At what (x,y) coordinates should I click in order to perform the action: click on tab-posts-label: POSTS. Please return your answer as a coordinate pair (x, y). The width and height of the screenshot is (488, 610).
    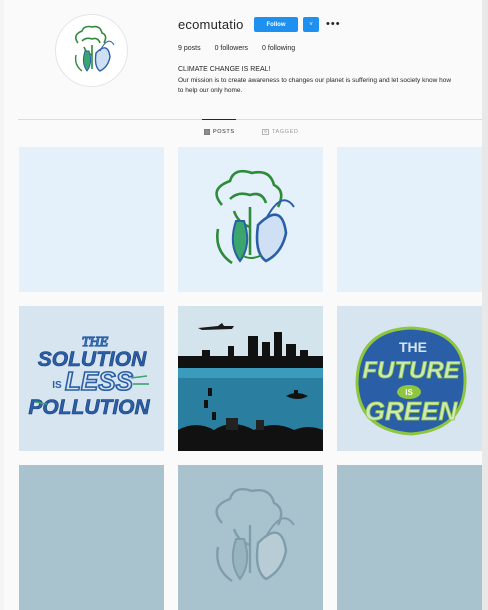
    Looking at the image, I should click on (224, 132).